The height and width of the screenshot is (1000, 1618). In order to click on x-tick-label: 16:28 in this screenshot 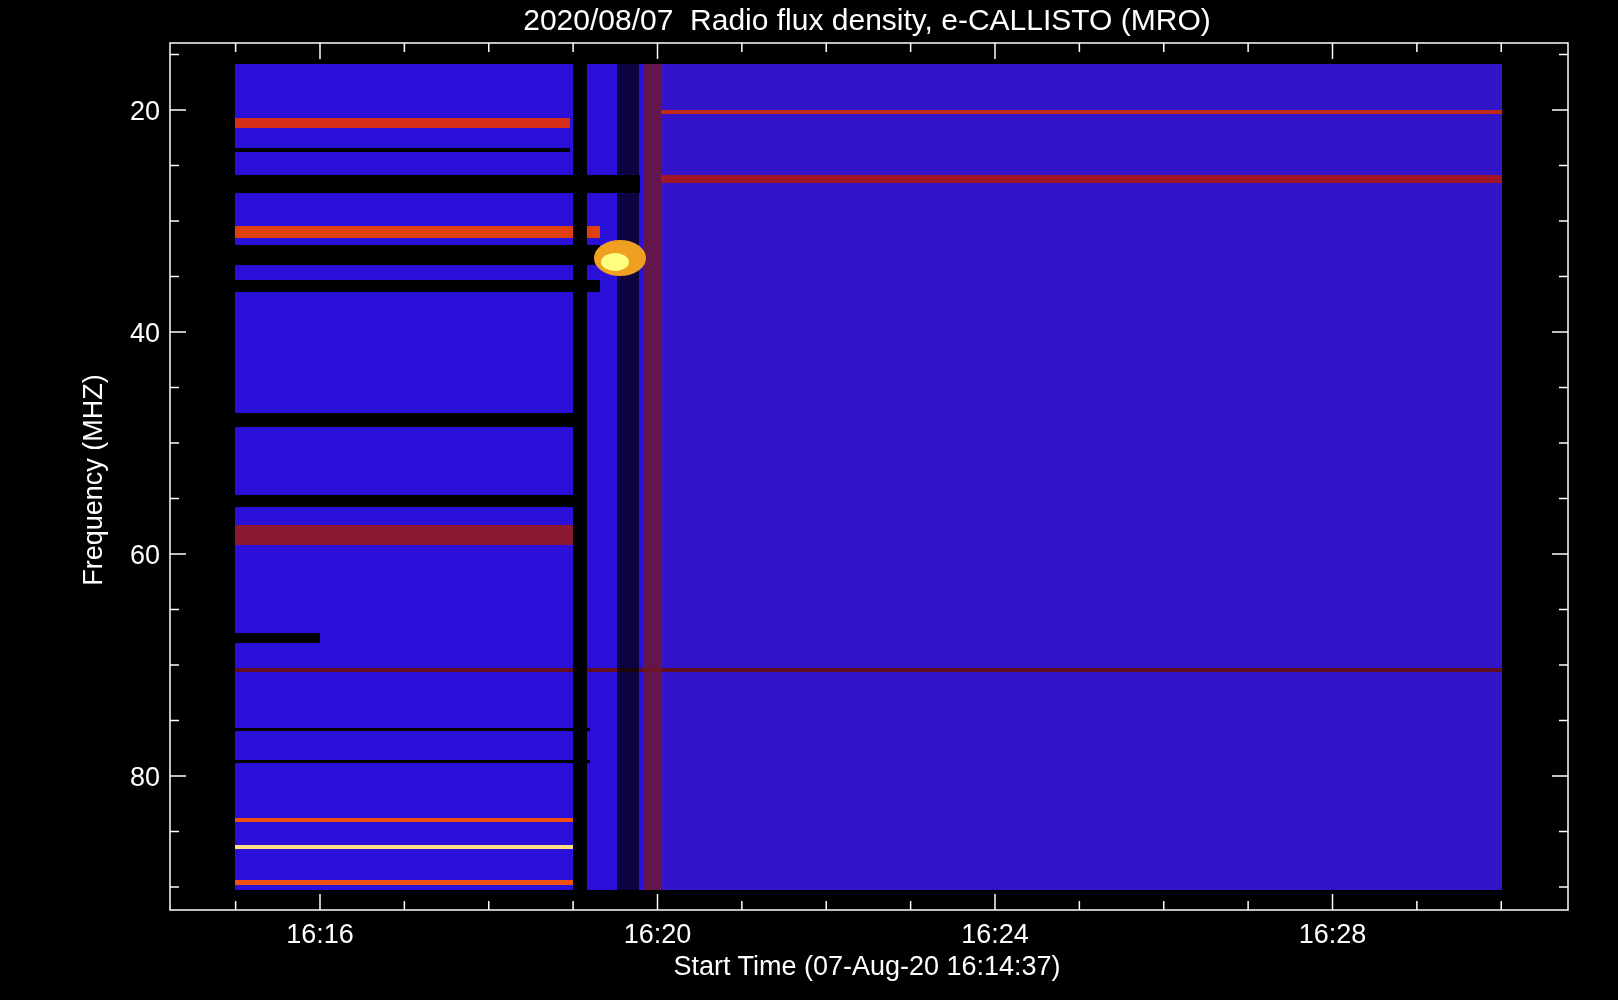, I will do `click(1332, 934)`.